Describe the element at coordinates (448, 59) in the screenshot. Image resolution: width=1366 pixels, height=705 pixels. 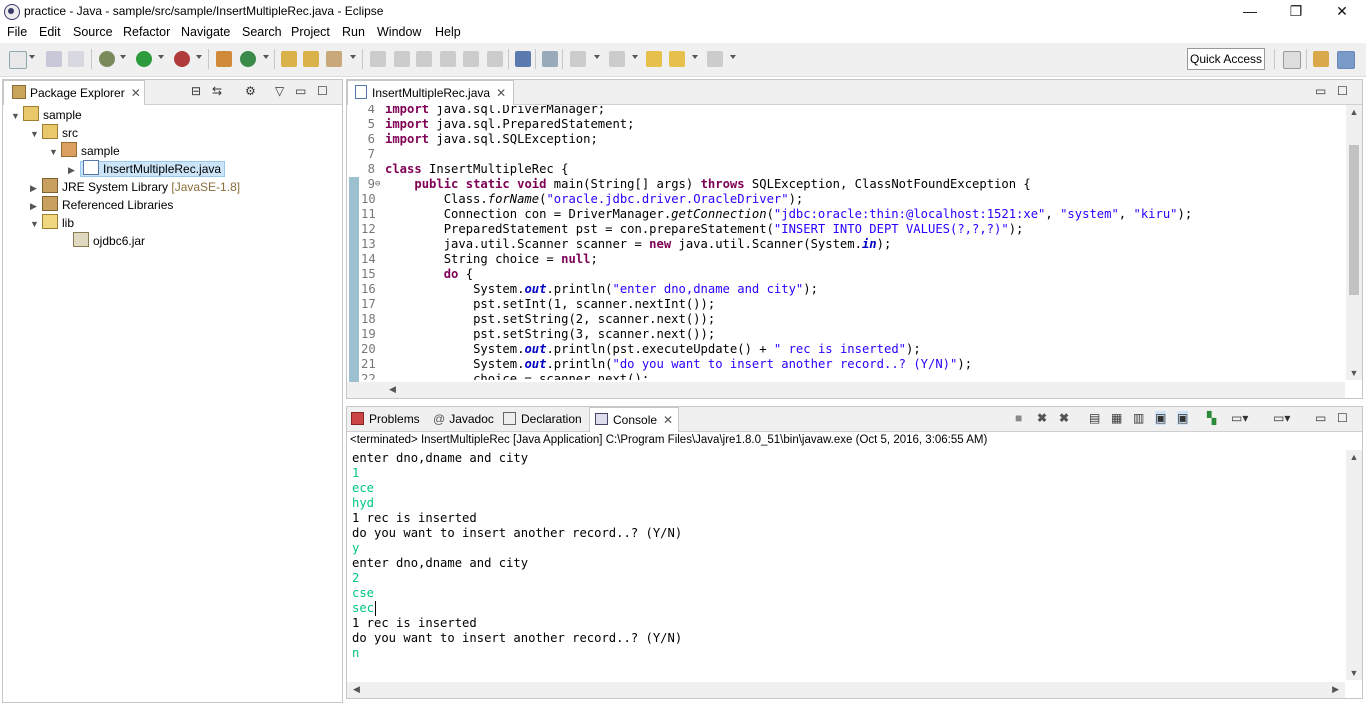
I see `word-wrap-icon` at that location.